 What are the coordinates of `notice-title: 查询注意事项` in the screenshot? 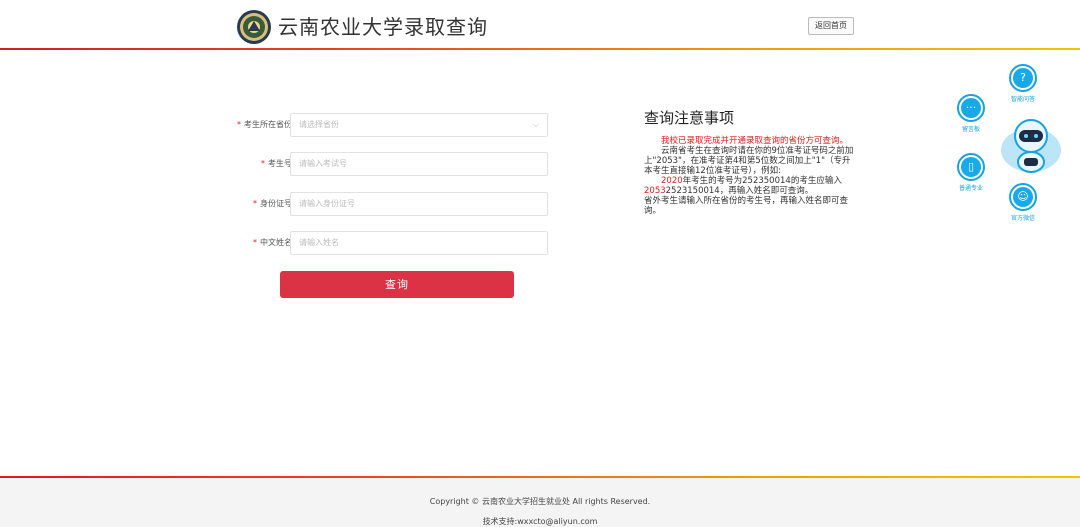 It's located at (689, 118).